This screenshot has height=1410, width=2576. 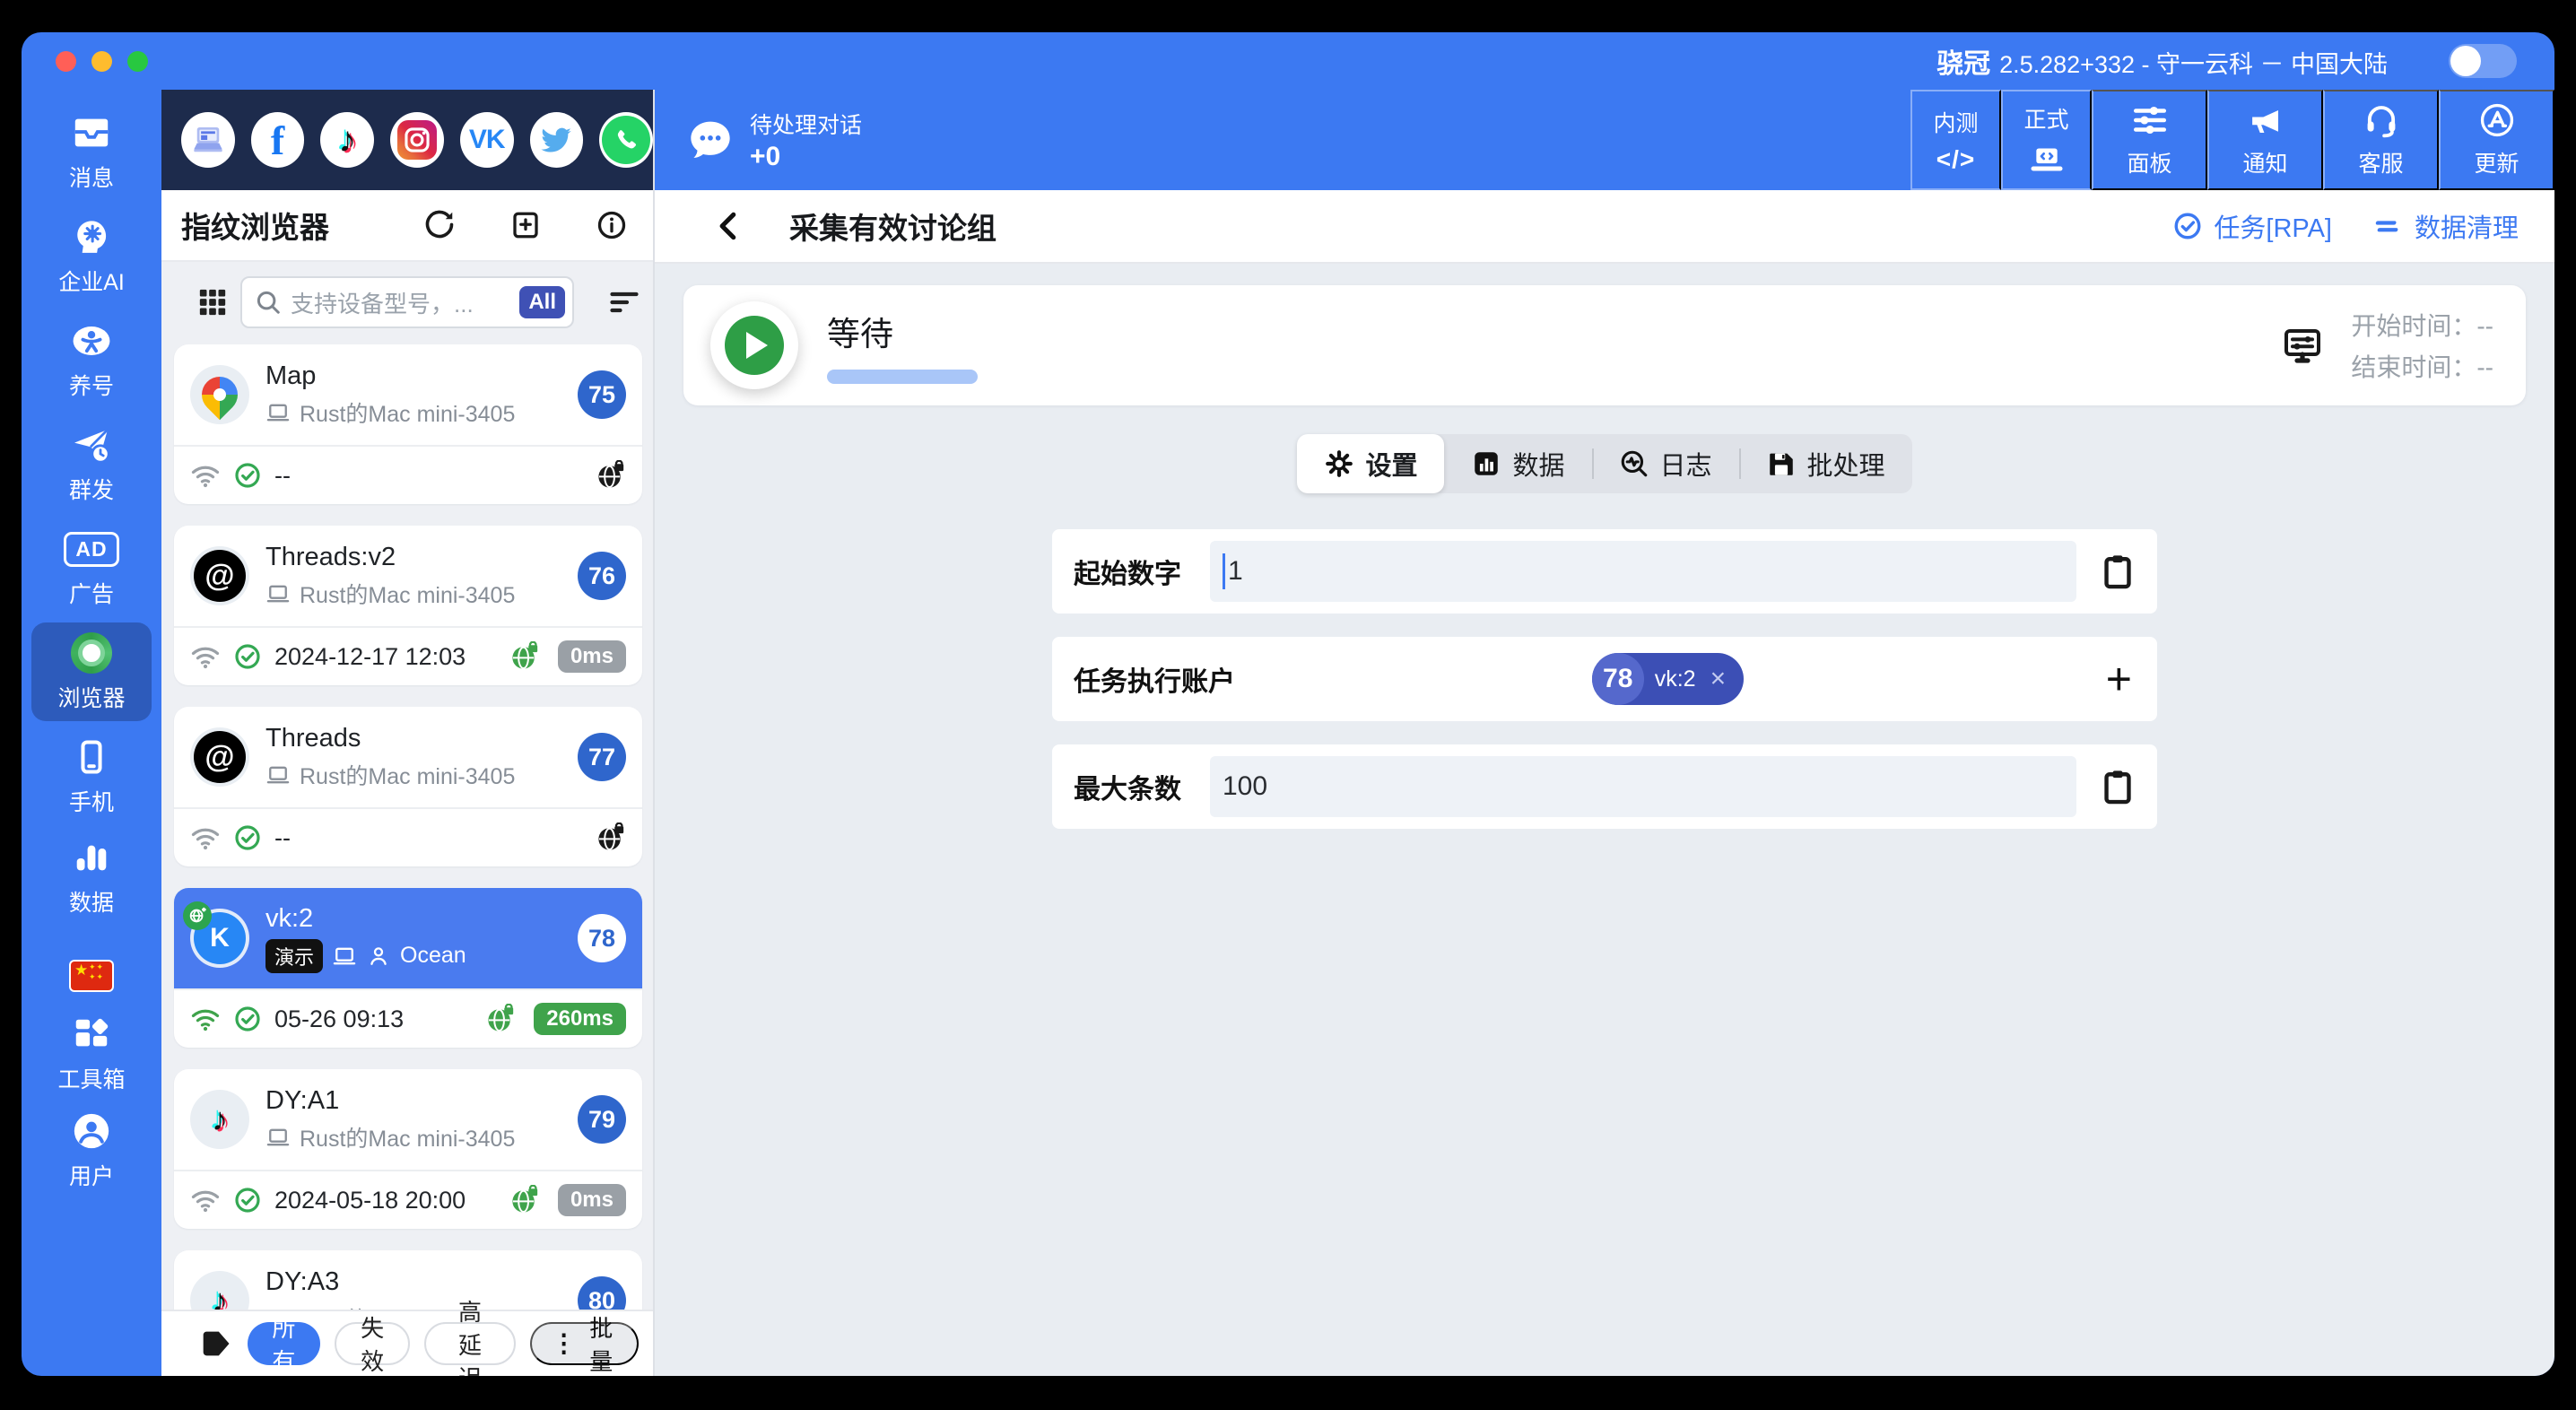 I want to click on form-row-start-number: 起始数字 1, so click(x=1604, y=571).